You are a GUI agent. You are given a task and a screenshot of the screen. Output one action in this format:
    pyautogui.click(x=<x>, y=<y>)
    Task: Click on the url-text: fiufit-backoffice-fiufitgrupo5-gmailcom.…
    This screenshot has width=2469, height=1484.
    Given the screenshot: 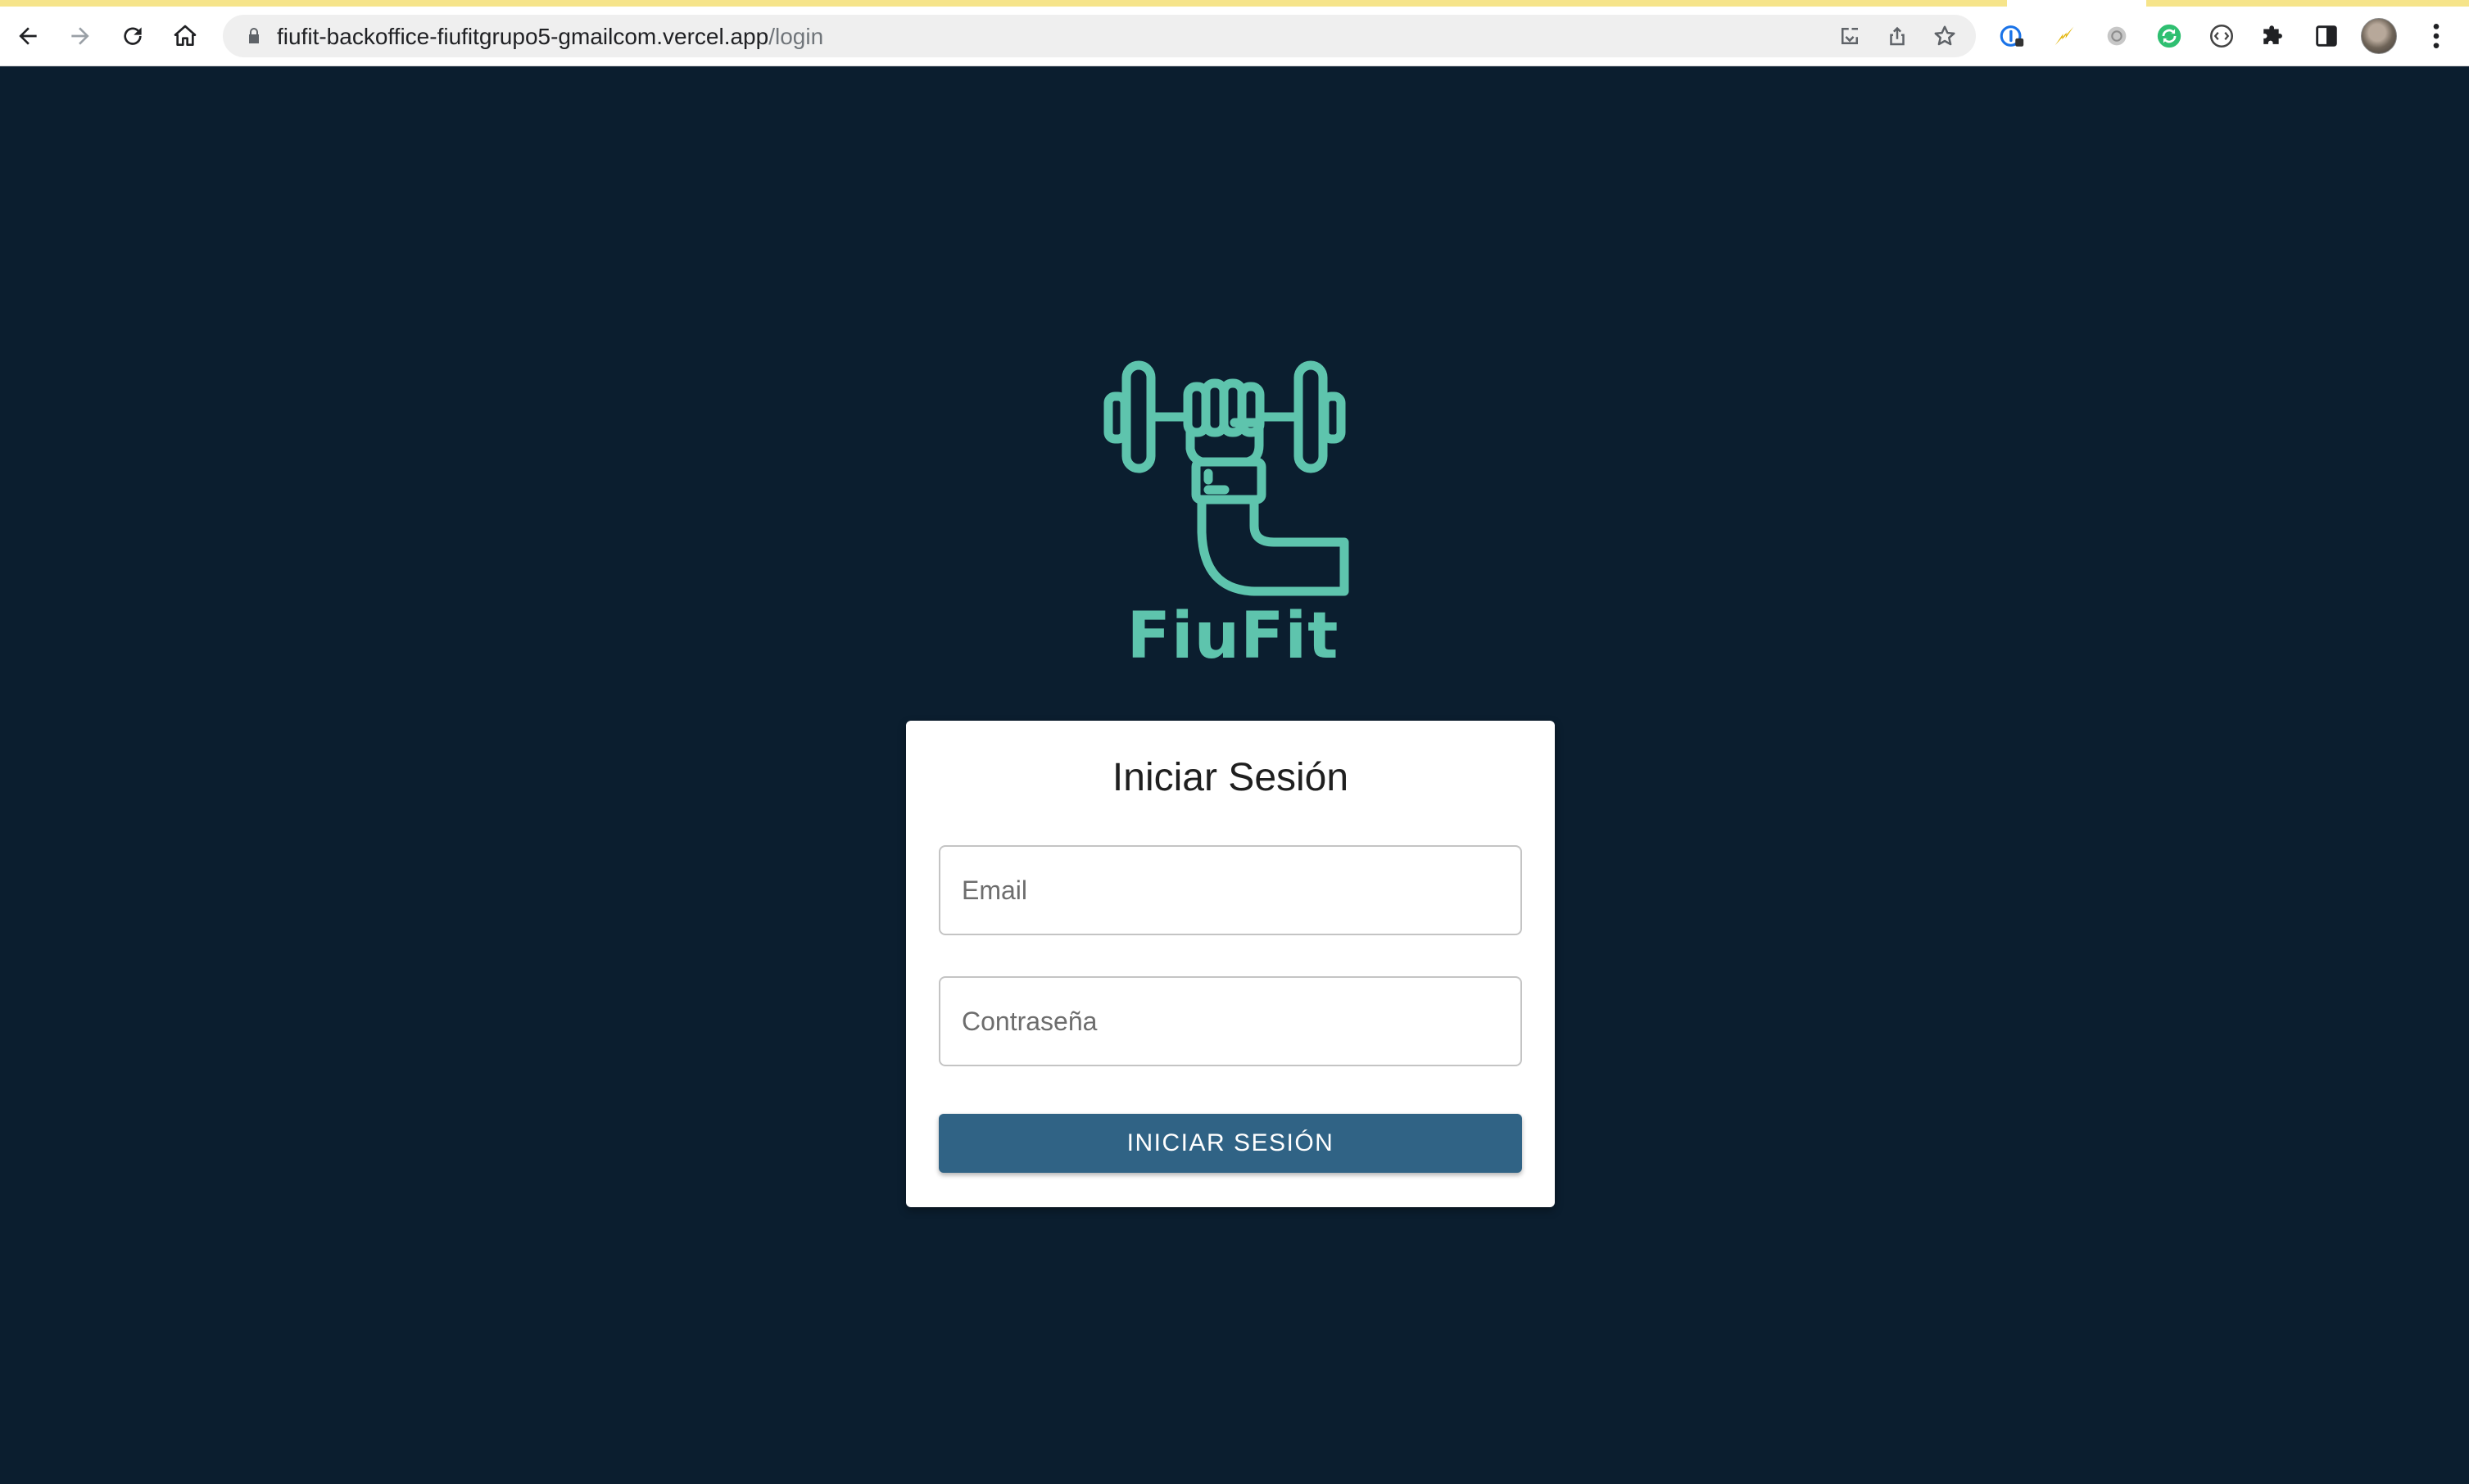 What is the action you would take?
    pyautogui.click(x=550, y=37)
    